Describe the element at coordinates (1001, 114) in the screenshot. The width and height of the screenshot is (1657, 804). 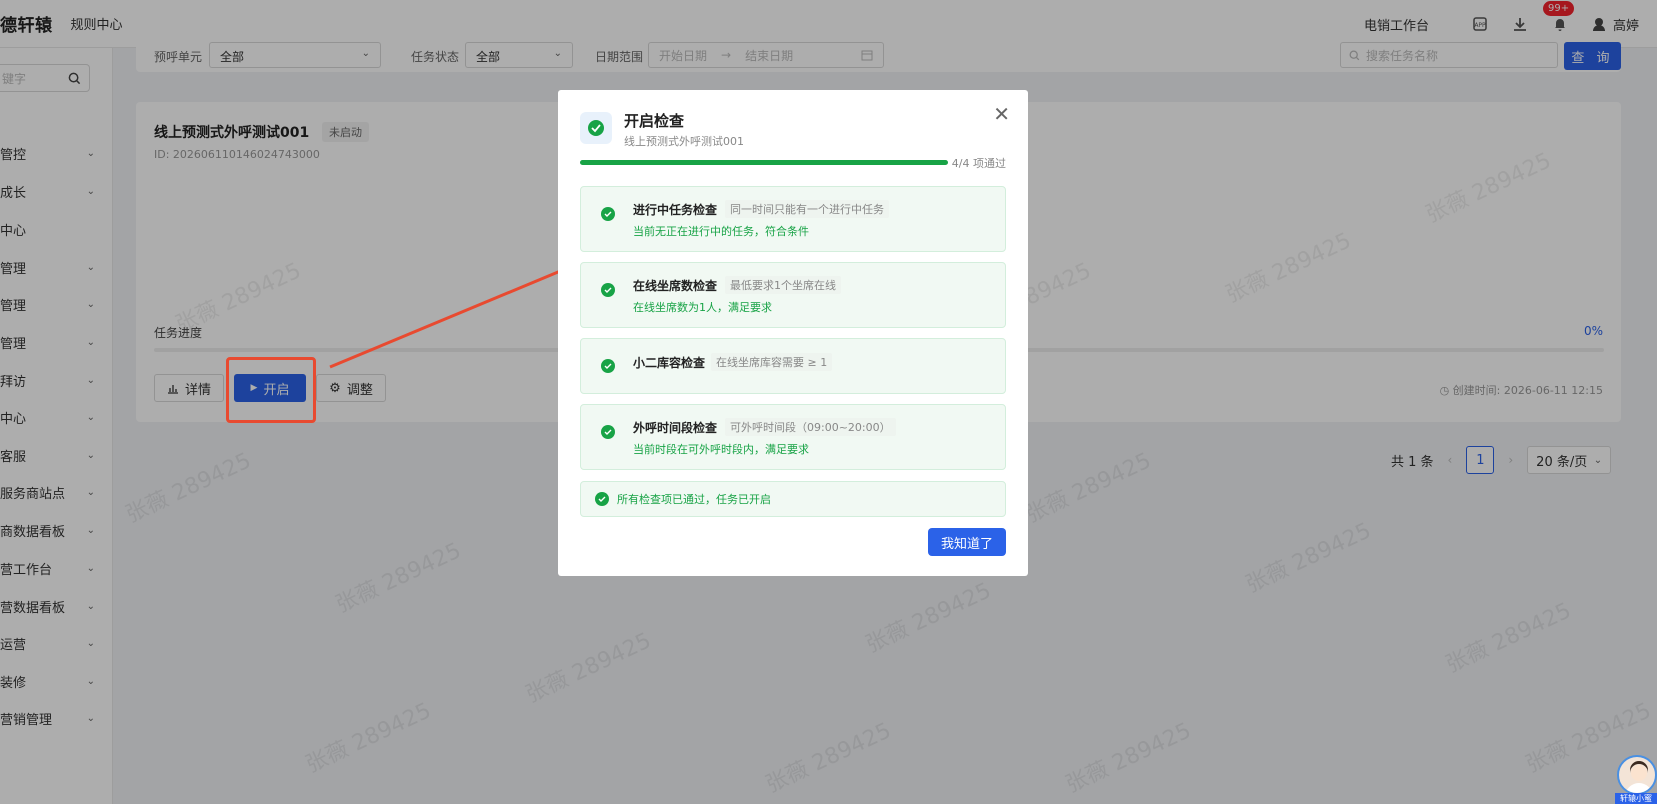
I see `close-icon: ✕` at that location.